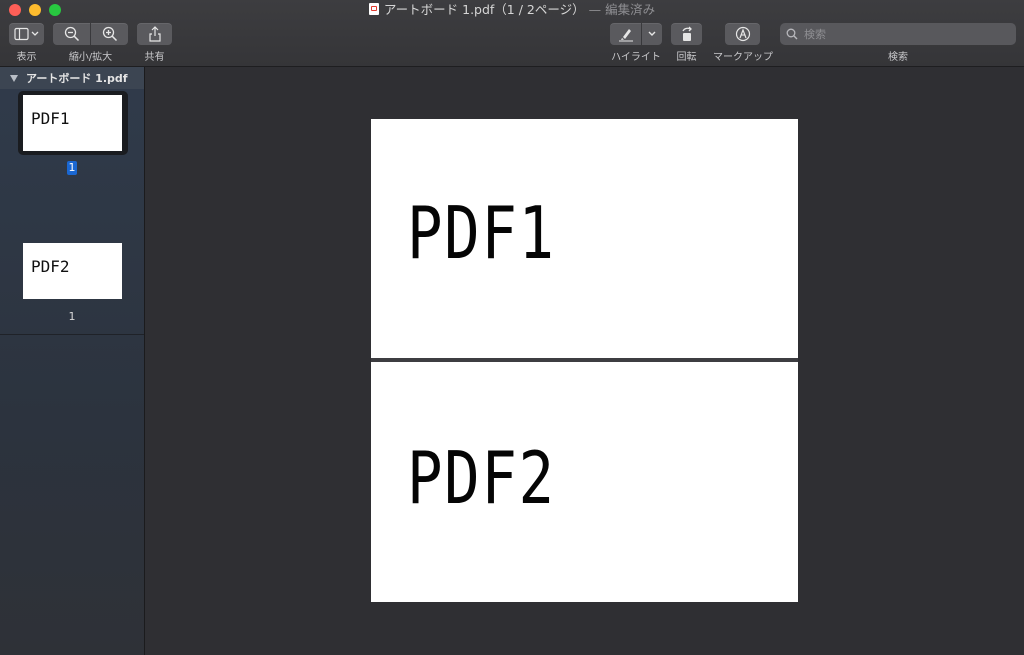  What do you see at coordinates (72, 123) in the screenshot?
I see `page-thumbnail-1: PDF1` at bounding box center [72, 123].